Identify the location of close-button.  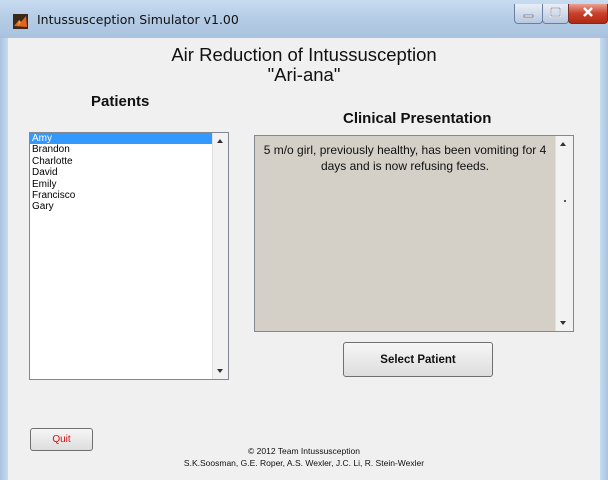
(588, 14).